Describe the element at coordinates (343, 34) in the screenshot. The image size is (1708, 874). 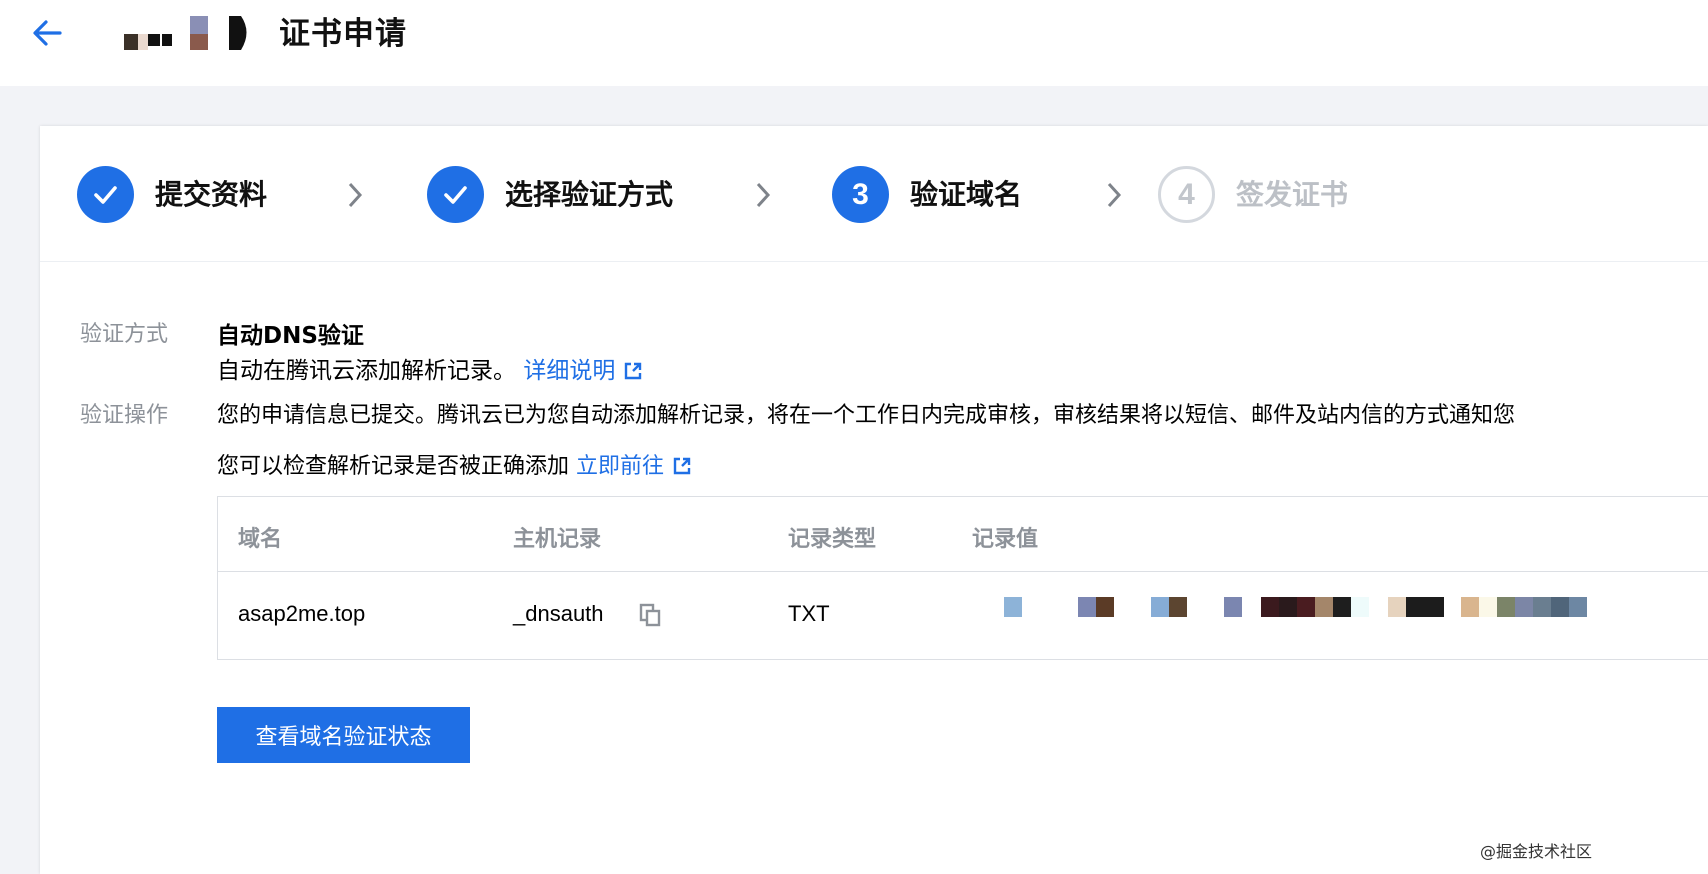
I see `page-title: 证书申请` at that location.